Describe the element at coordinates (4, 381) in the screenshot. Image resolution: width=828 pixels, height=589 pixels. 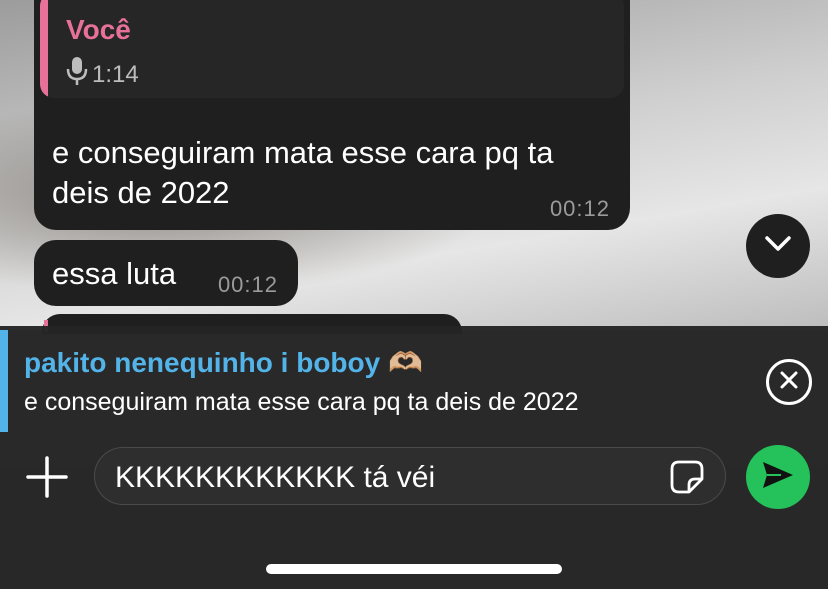
I see `reply-accent-bar` at that location.